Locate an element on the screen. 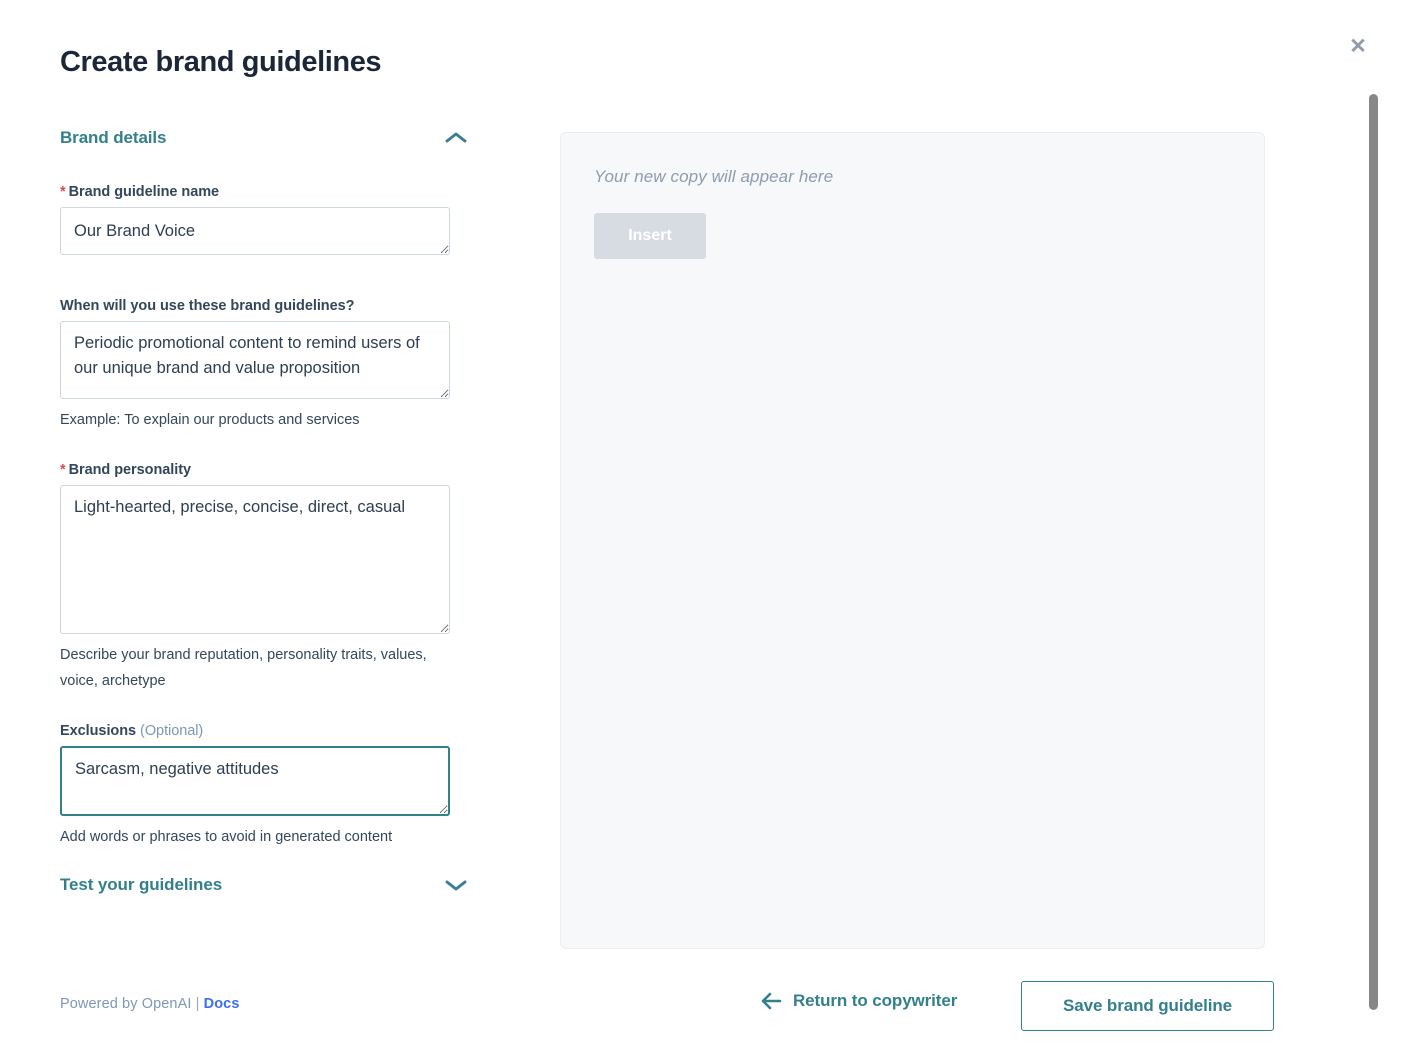 This screenshot has width=1403, height=1064. arrow-left-icon is located at coordinates (771, 1001).